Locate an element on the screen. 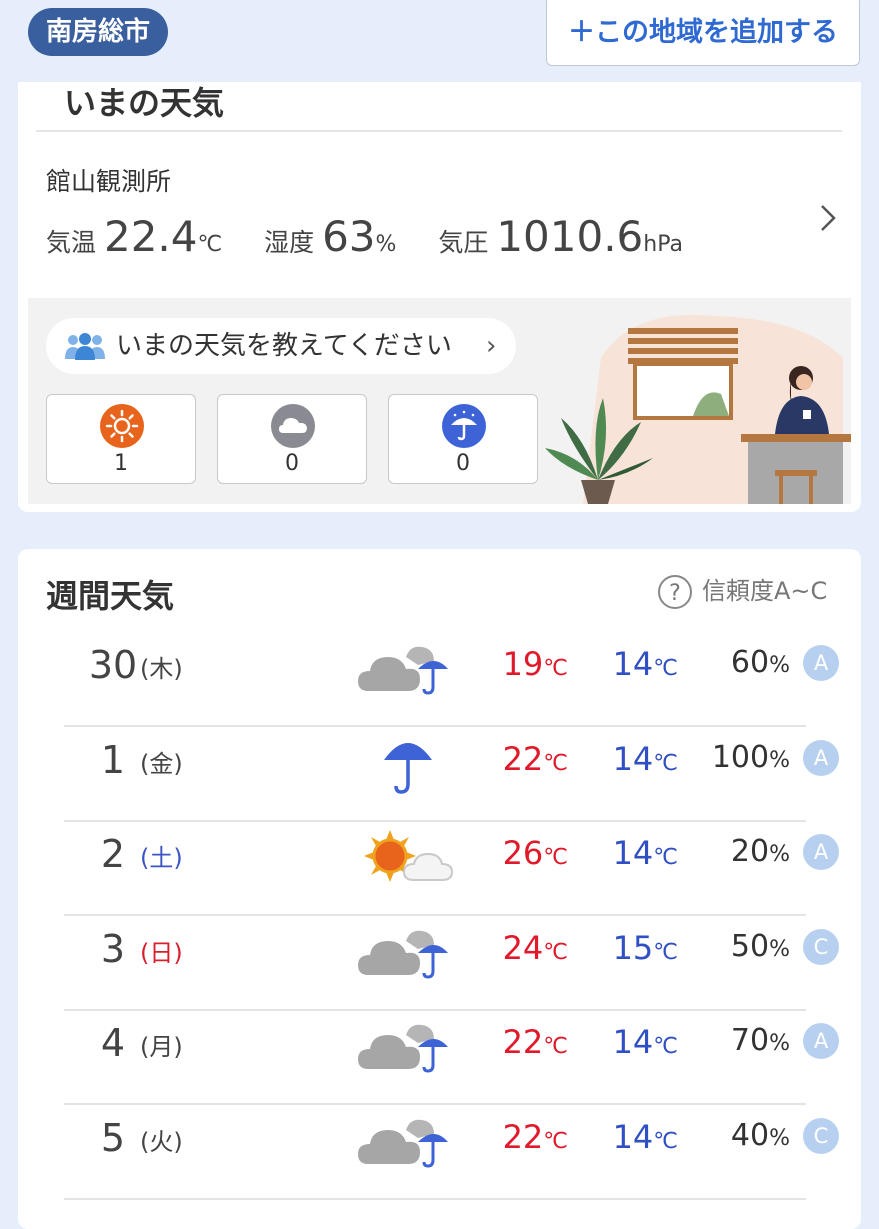  station-name: 館山観測所 is located at coordinates (108, 180).